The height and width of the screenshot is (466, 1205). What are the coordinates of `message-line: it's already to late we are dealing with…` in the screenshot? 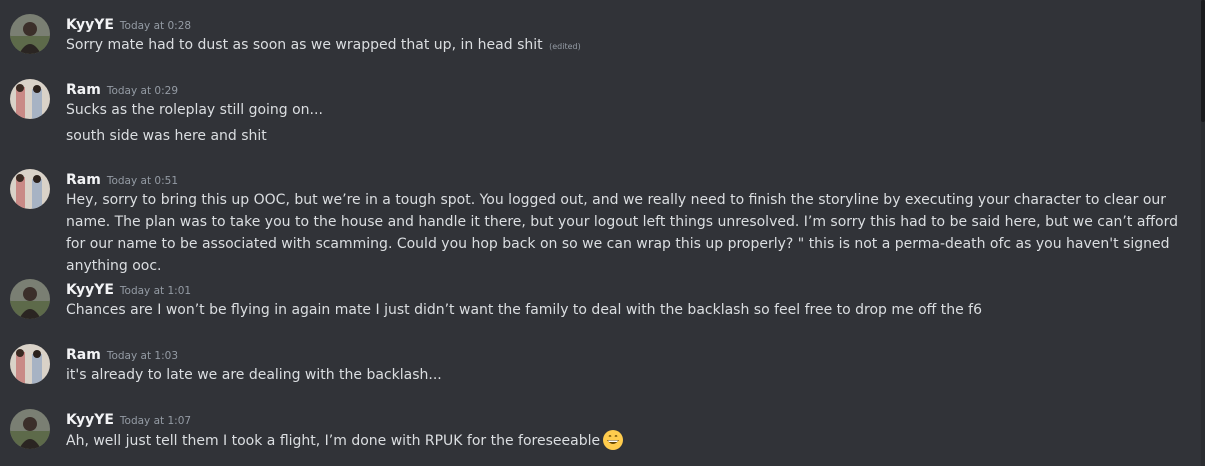 It's located at (254, 375).